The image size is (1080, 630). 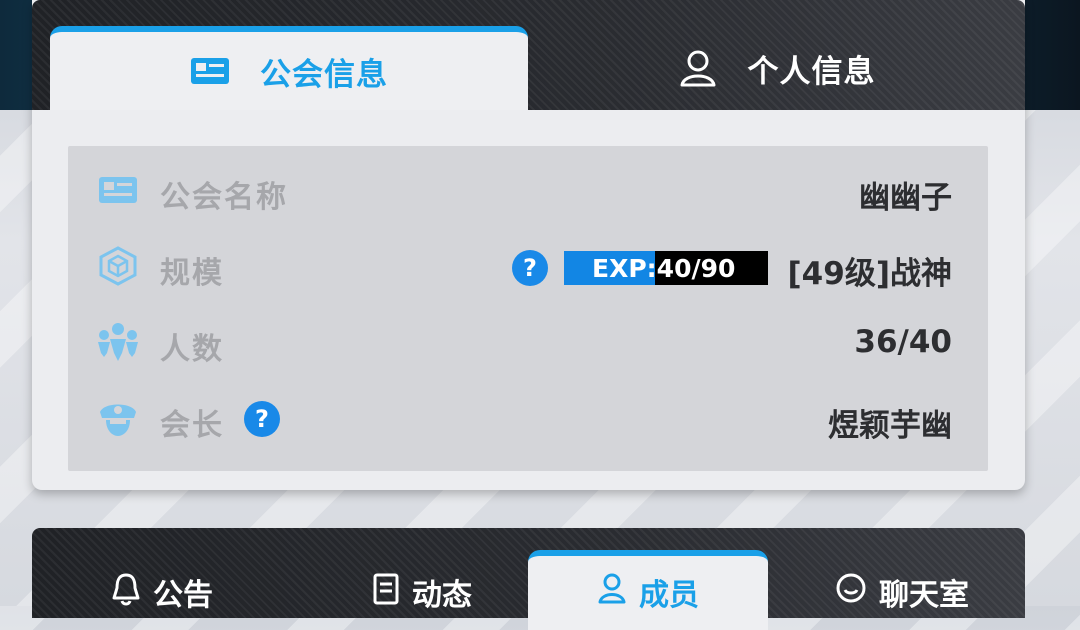 What do you see at coordinates (192, 349) in the screenshot?
I see `guild-members-label: 人数` at bounding box center [192, 349].